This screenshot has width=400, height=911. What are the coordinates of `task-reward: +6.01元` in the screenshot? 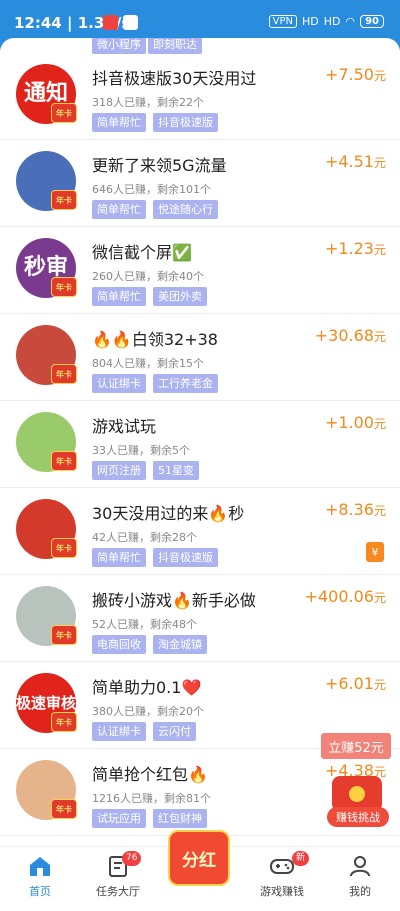 It's located at (355, 683).